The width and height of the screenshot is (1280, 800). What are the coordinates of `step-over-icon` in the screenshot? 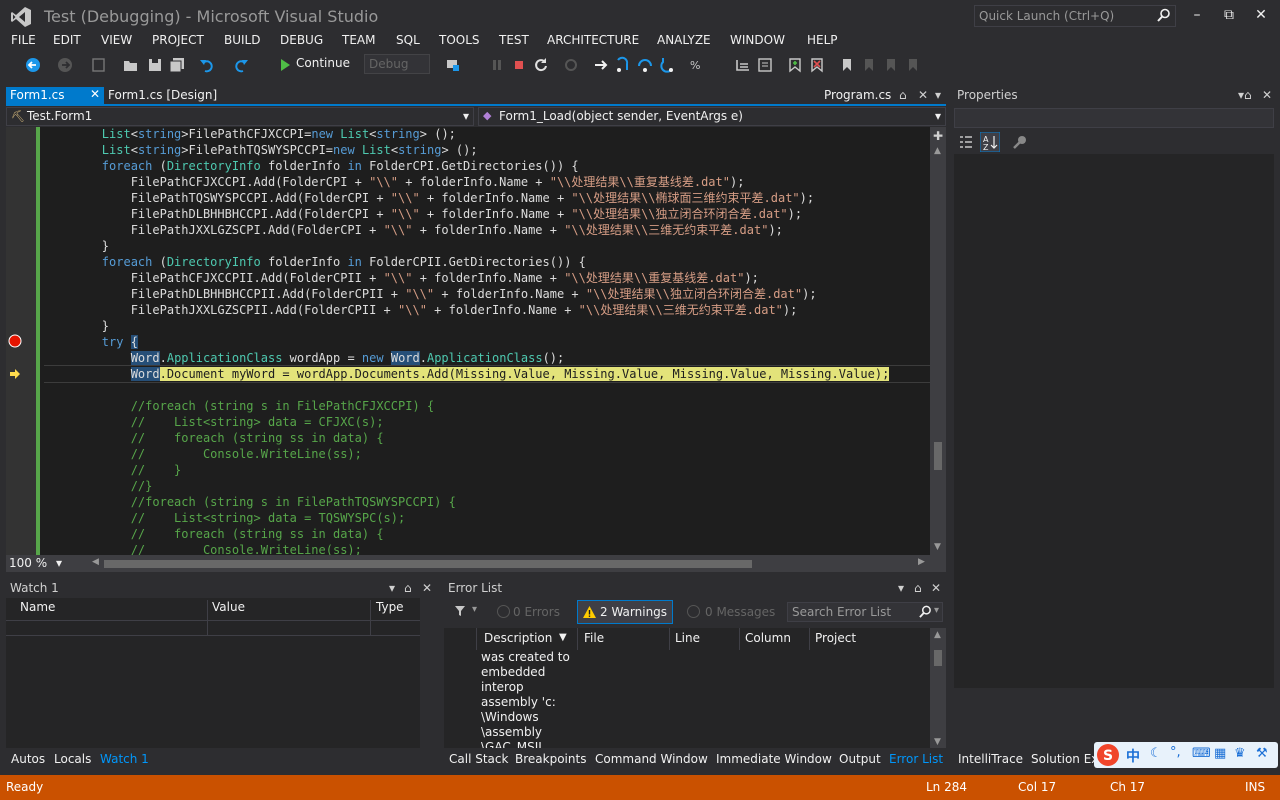 It's located at (645, 65).